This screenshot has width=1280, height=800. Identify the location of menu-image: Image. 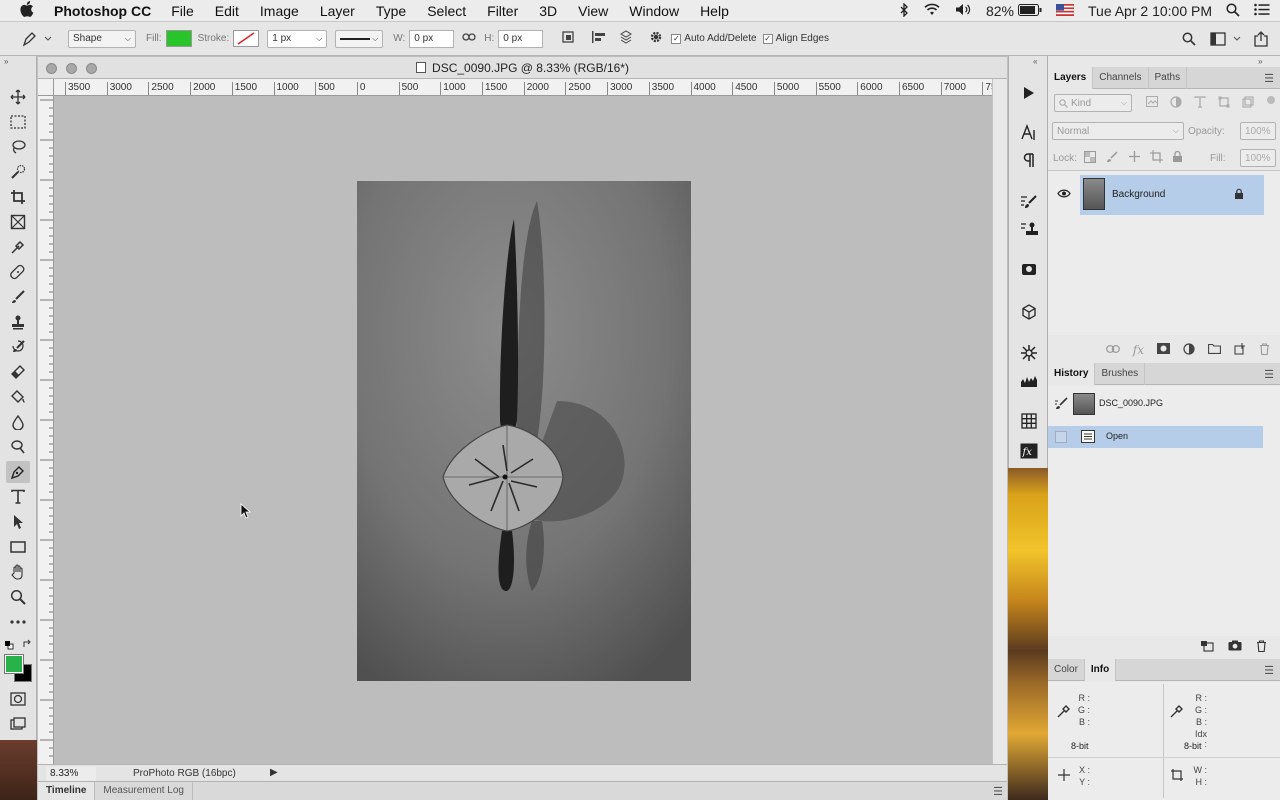
(279, 11).